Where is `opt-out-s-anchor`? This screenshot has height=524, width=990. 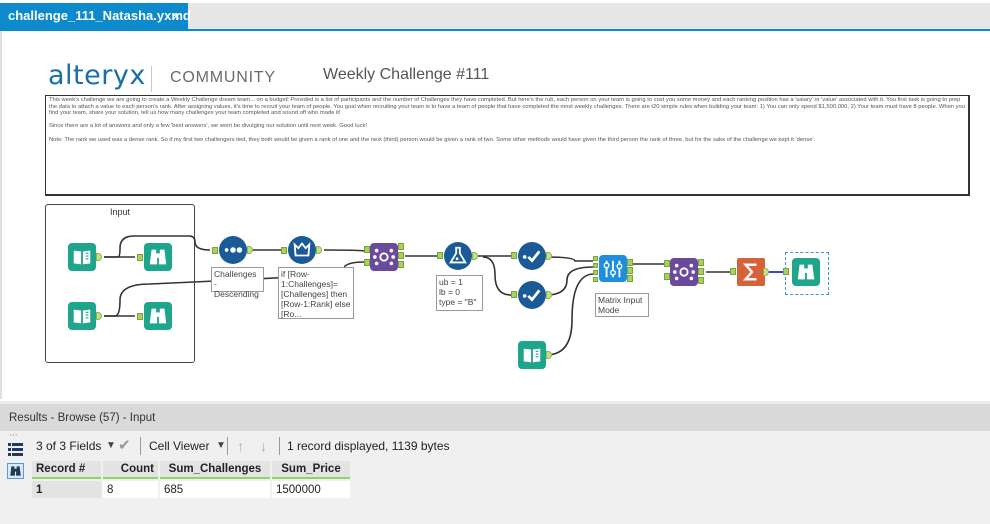
opt-out-s-anchor is located at coordinates (630, 262).